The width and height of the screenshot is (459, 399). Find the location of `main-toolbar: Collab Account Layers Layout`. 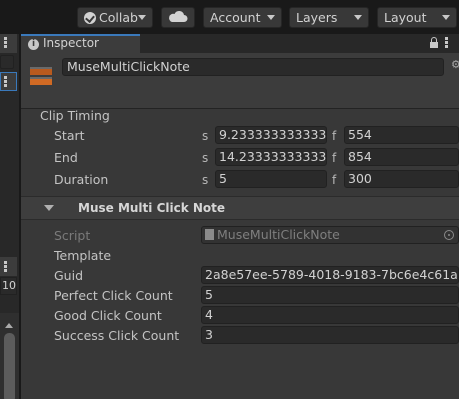

main-toolbar: Collab Account Layers Layout is located at coordinates (229, 17).